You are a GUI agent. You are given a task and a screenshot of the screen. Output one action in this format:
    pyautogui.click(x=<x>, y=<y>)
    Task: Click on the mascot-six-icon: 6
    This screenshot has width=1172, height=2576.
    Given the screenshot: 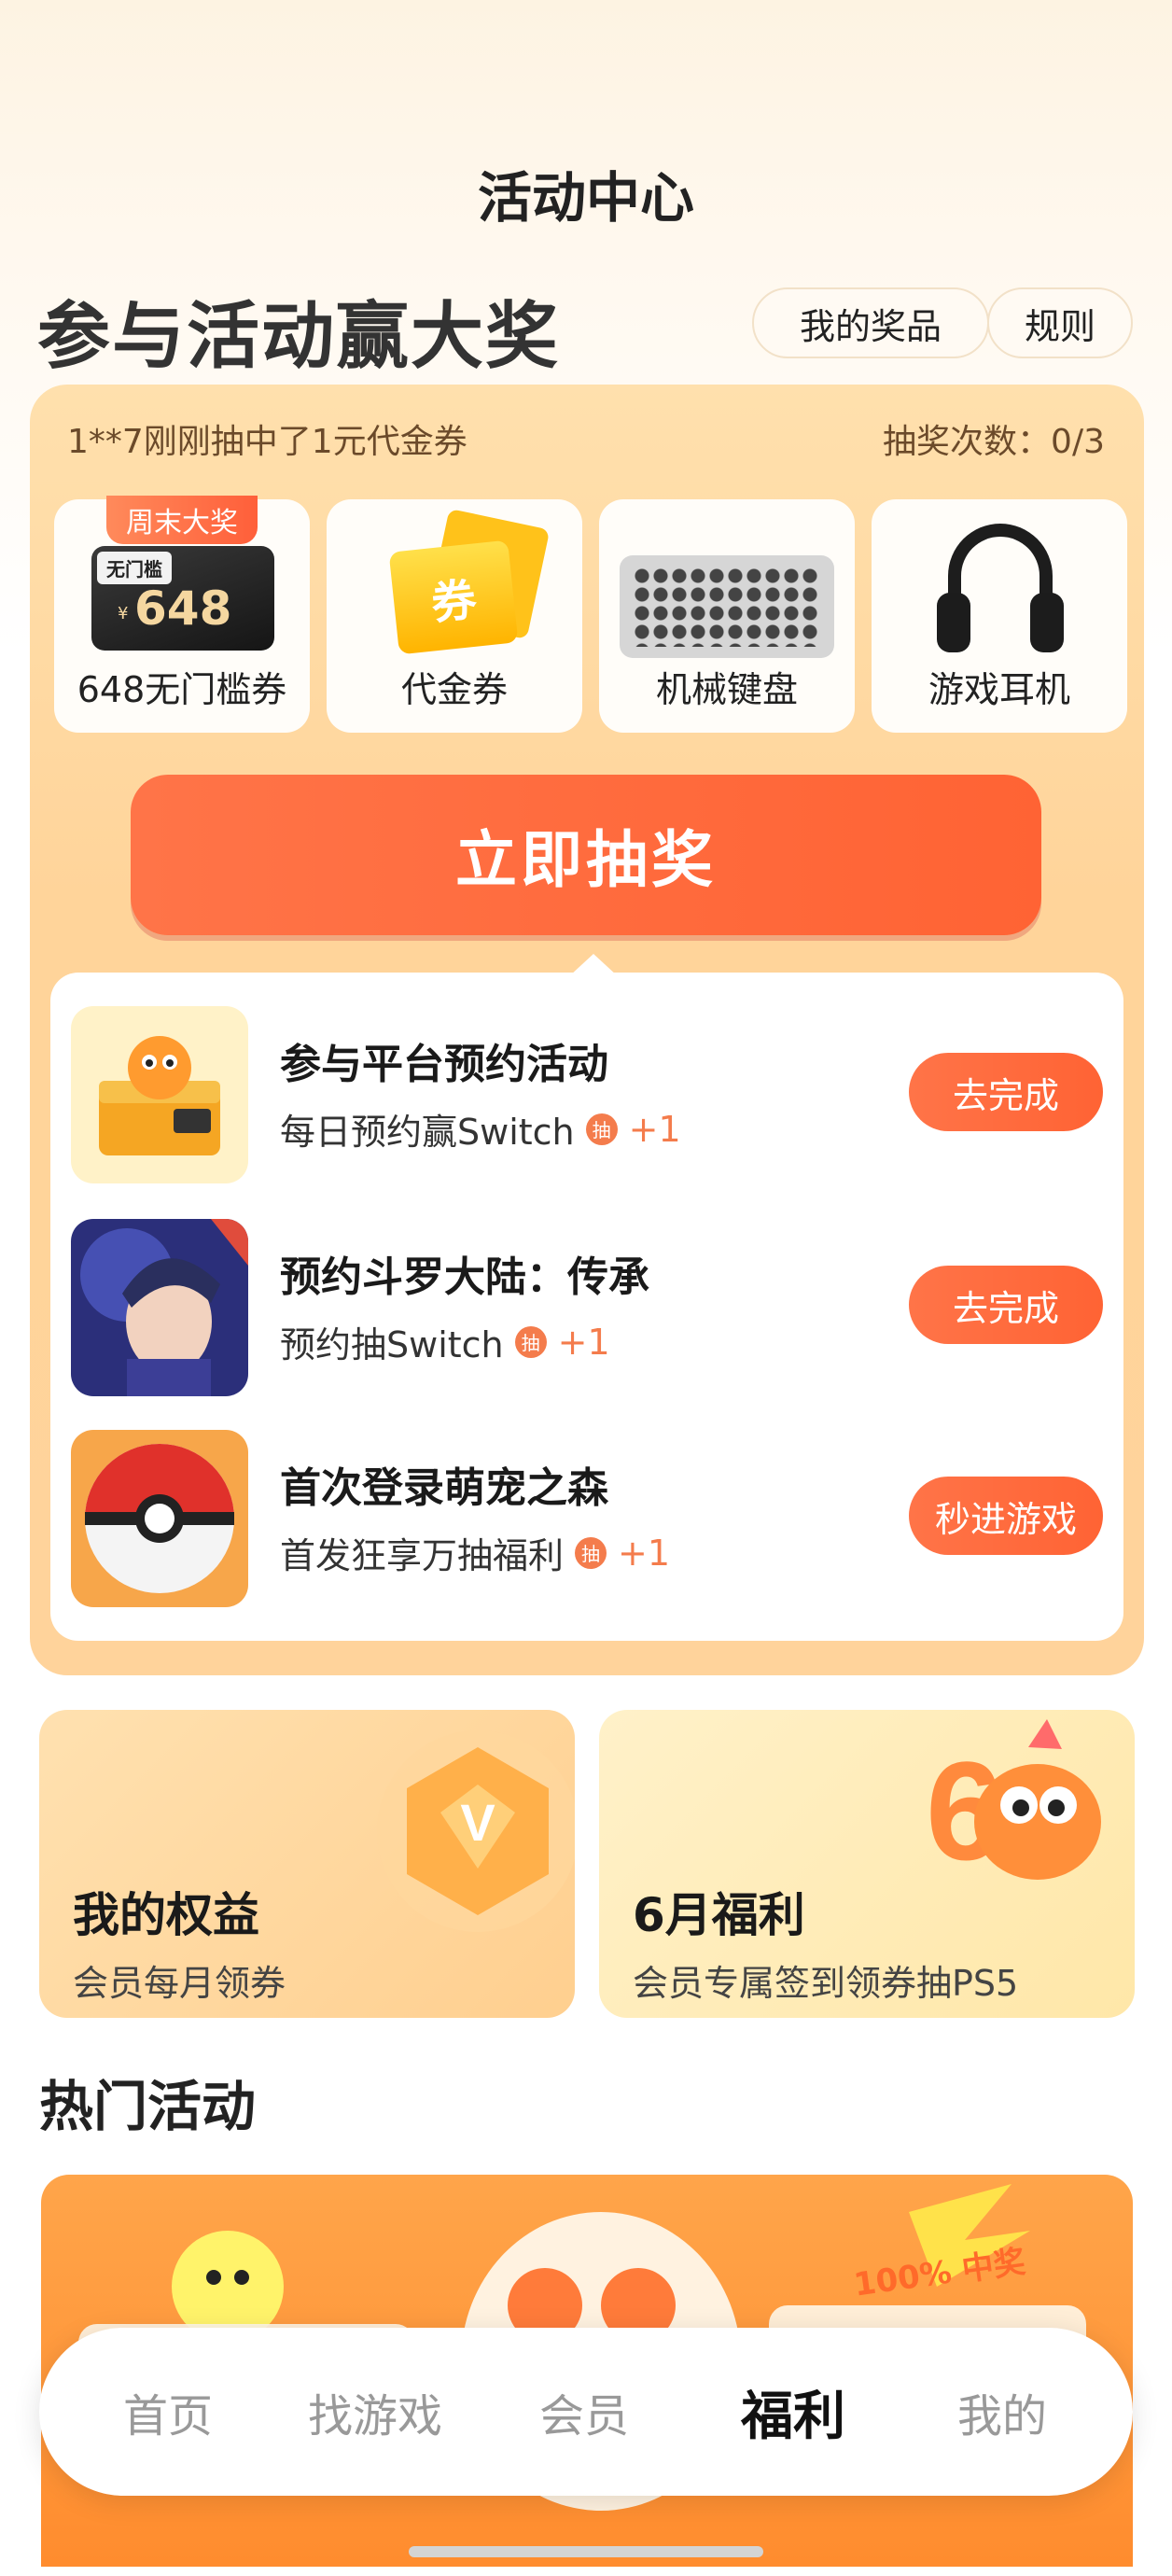 What is the action you would take?
    pyautogui.click(x=1013, y=1804)
    